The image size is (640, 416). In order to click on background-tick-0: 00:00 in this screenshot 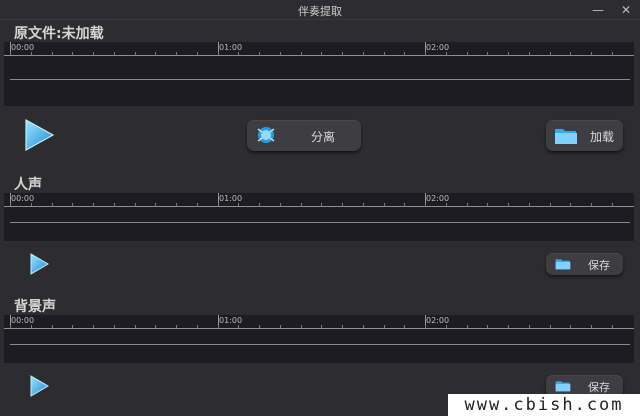, I will do `click(23, 320)`.